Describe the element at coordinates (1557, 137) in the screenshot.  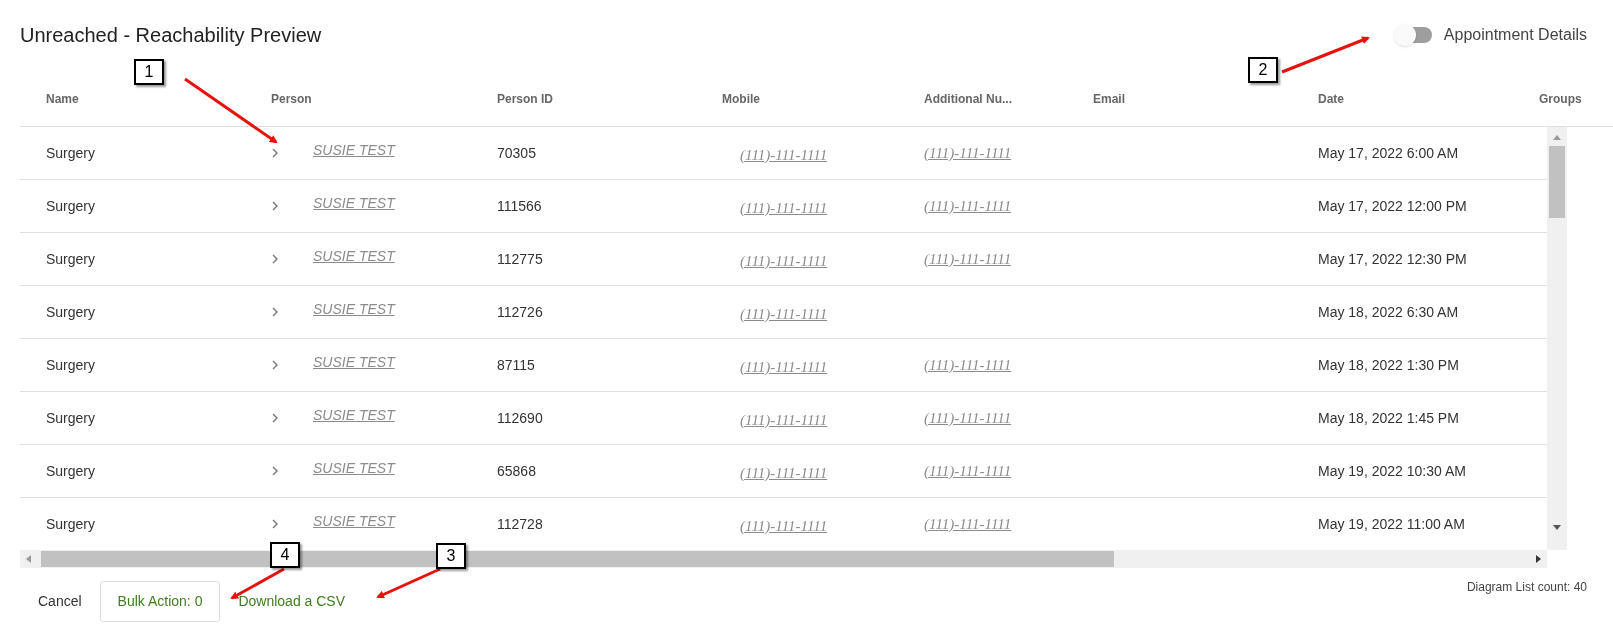
I see `scroll-up-icon` at that location.